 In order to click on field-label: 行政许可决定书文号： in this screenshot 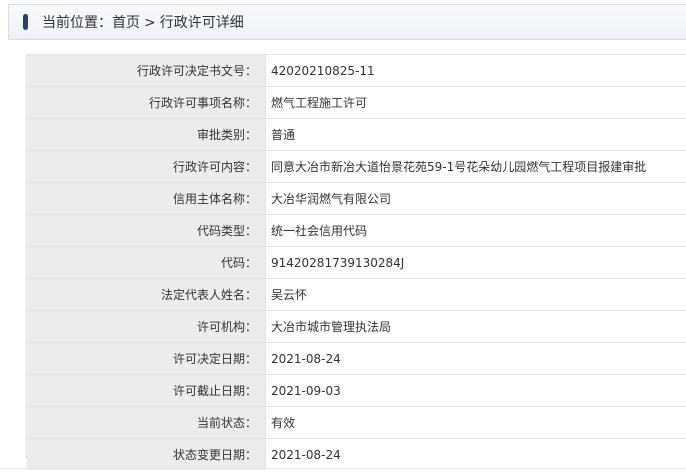, I will do `click(146, 71)`.